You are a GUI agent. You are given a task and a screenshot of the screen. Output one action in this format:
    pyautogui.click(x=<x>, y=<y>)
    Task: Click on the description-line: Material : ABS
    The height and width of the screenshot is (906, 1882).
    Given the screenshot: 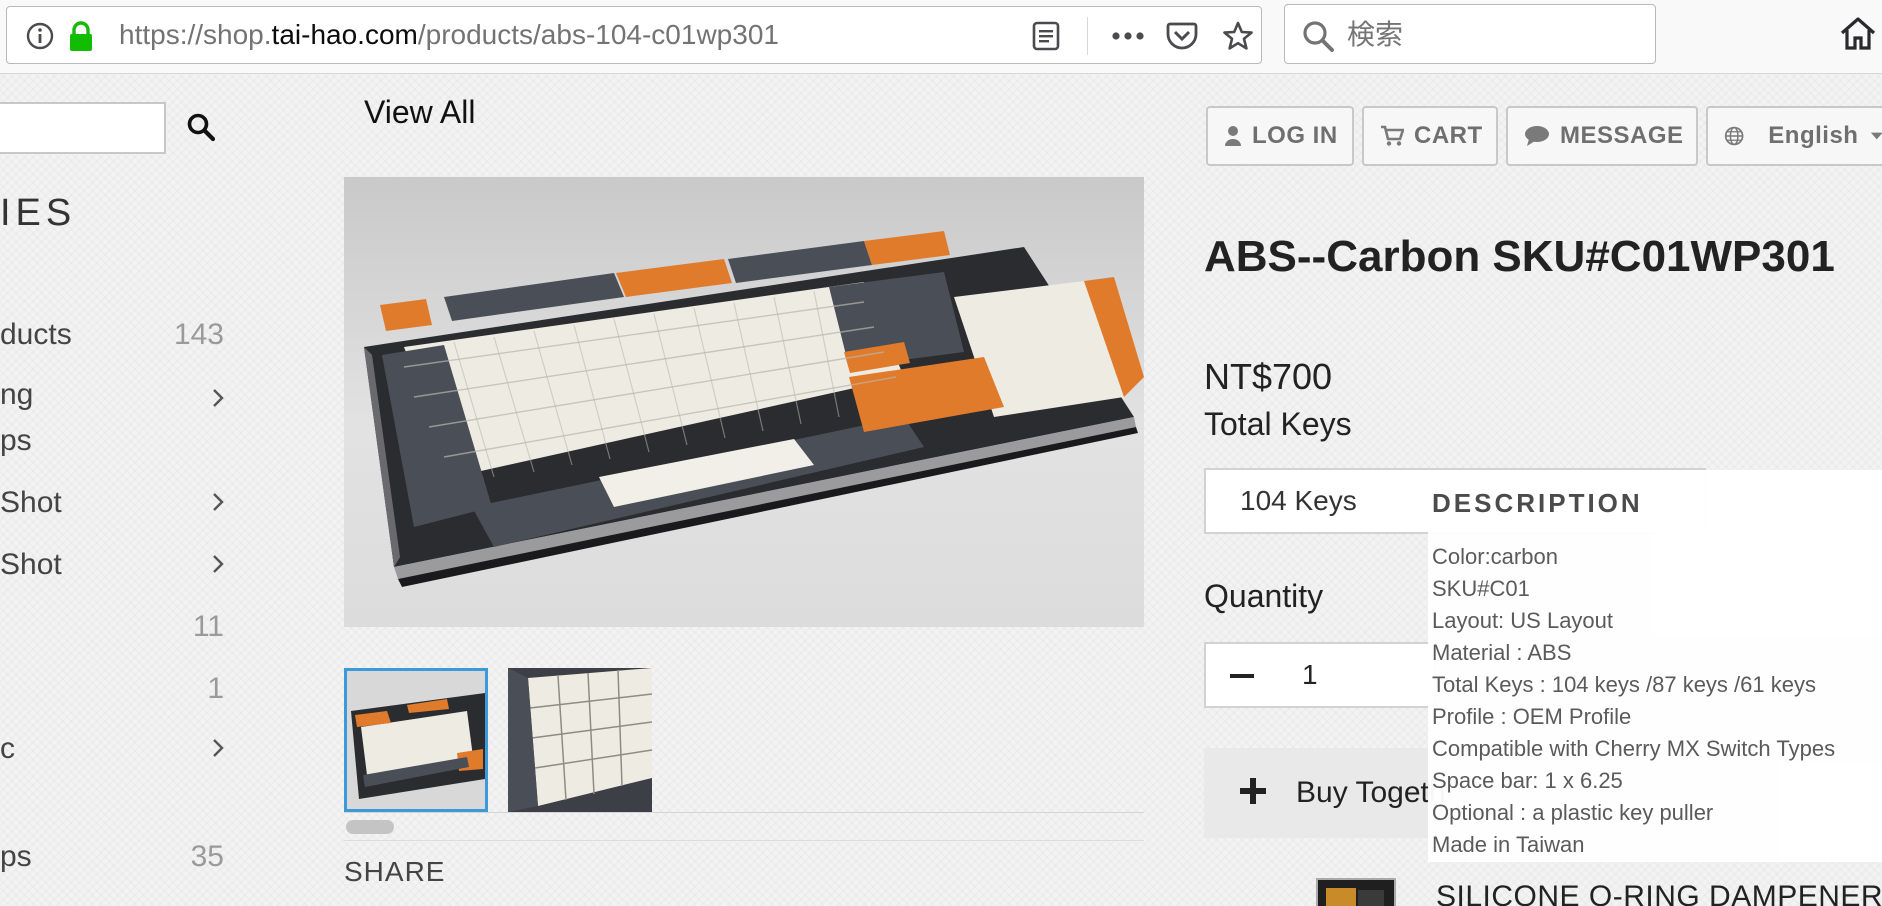 What is the action you would take?
    pyautogui.click(x=1502, y=652)
    